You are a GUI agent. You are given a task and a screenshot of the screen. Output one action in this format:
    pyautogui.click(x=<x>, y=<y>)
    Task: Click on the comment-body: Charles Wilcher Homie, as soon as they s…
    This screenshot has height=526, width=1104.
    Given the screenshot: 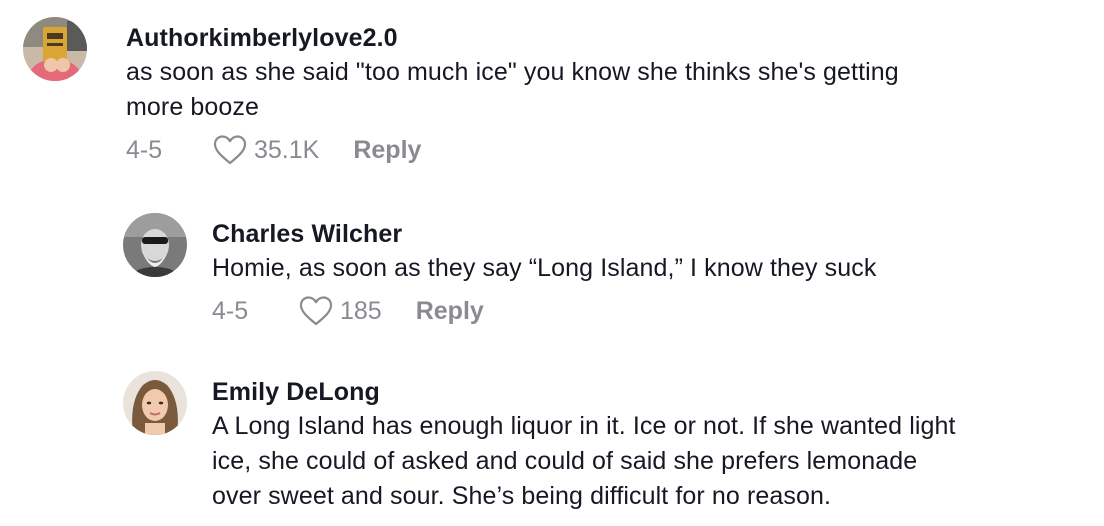 What is the action you would take?
    pyautogui.click(x=544, y=272)
    